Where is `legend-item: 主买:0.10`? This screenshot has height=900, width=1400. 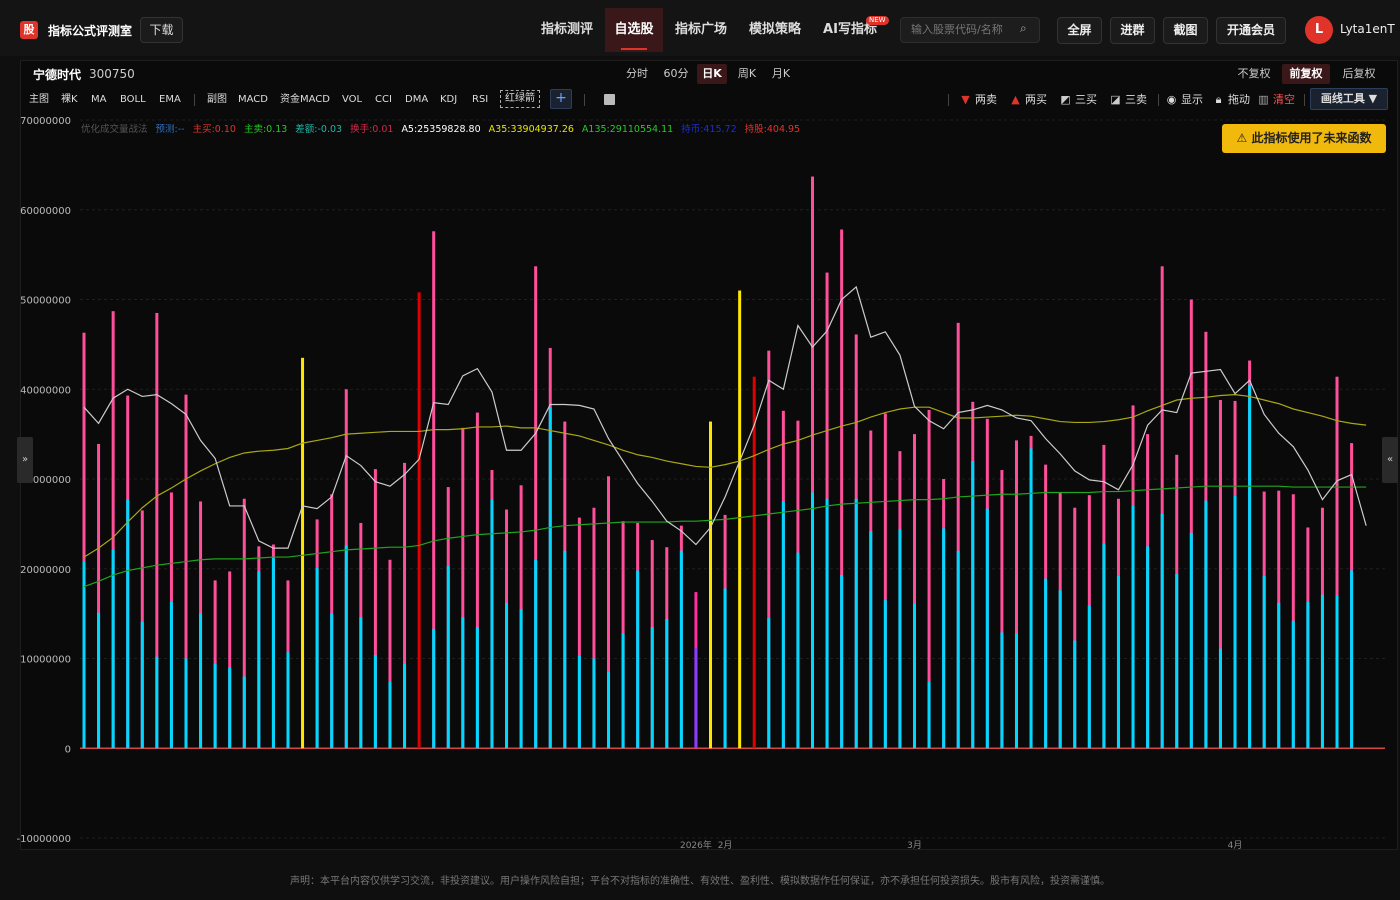 legend-item: 主买:0.10 is located at coordinates (214, 129).